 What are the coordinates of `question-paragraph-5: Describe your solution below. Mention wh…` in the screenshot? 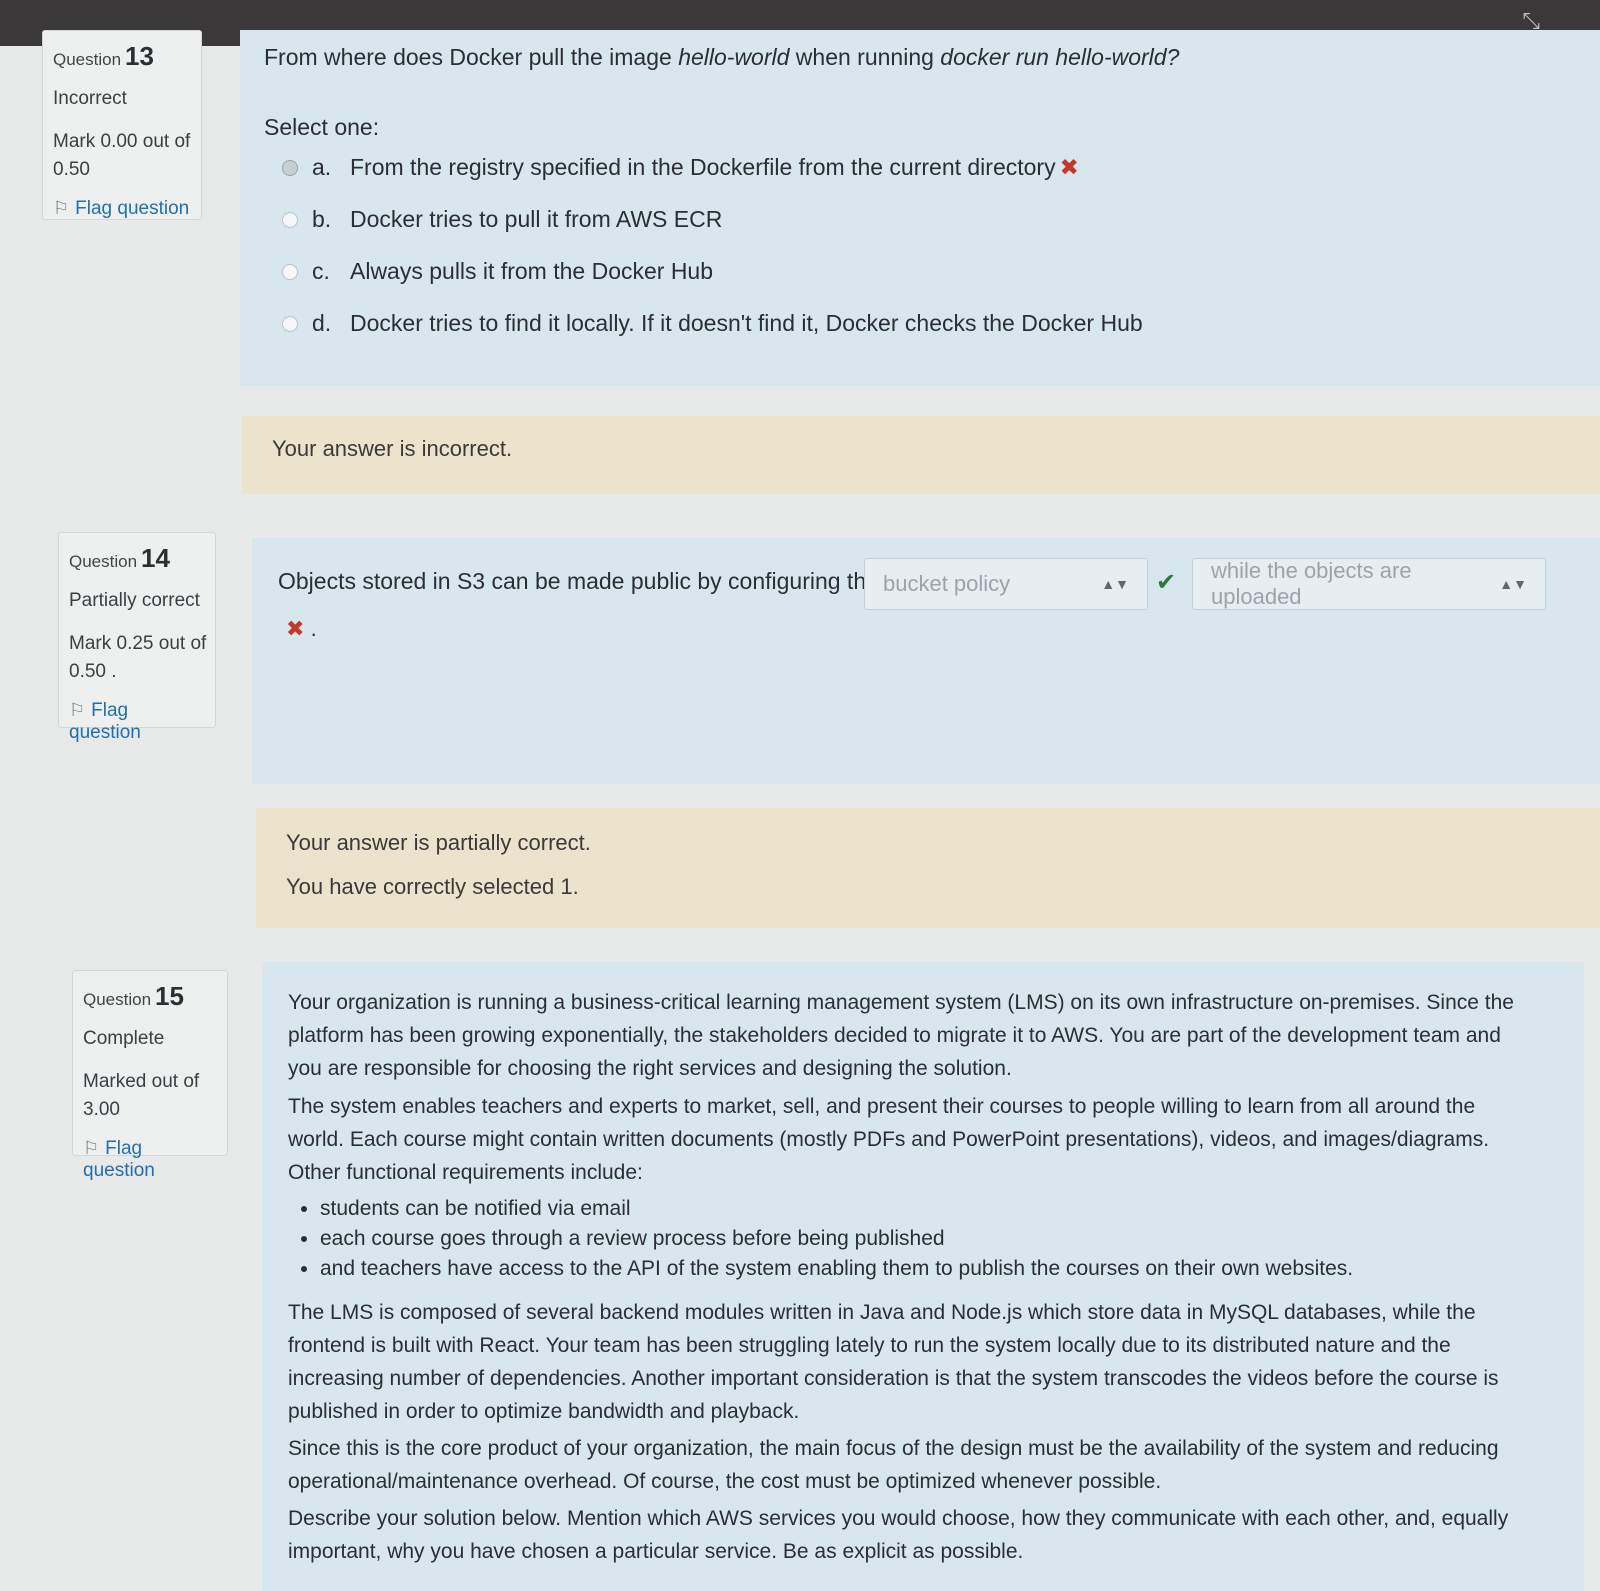 It's located at (898, 1535).